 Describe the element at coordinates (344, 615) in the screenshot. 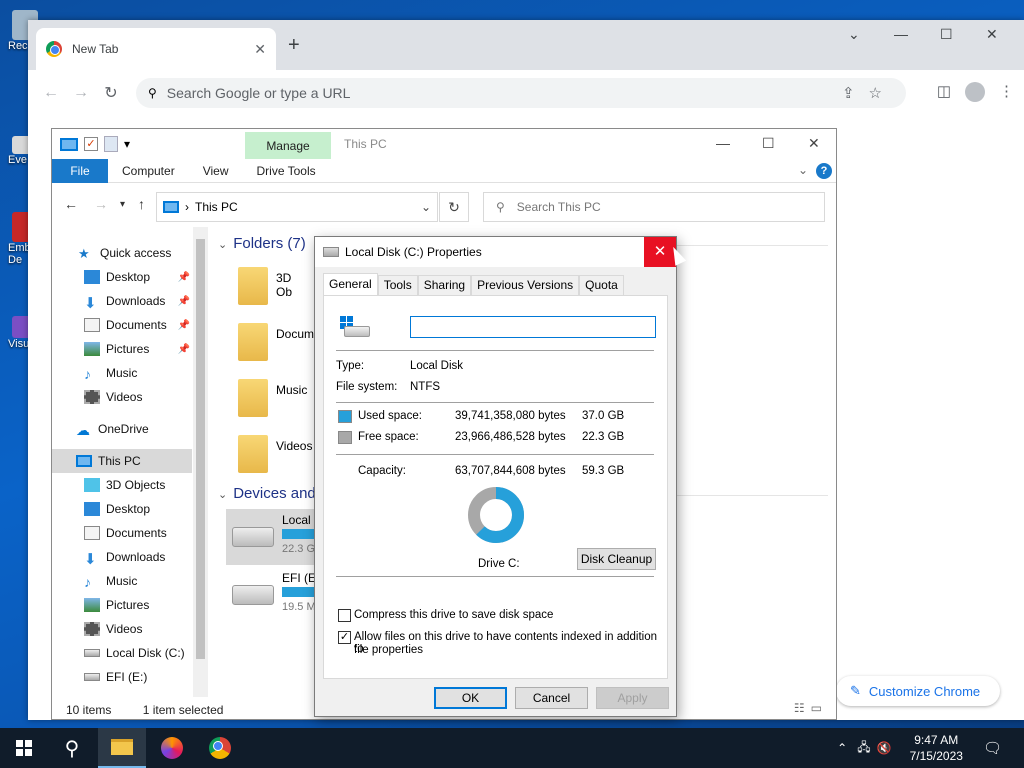

I see `compress-checkbox` at that location.